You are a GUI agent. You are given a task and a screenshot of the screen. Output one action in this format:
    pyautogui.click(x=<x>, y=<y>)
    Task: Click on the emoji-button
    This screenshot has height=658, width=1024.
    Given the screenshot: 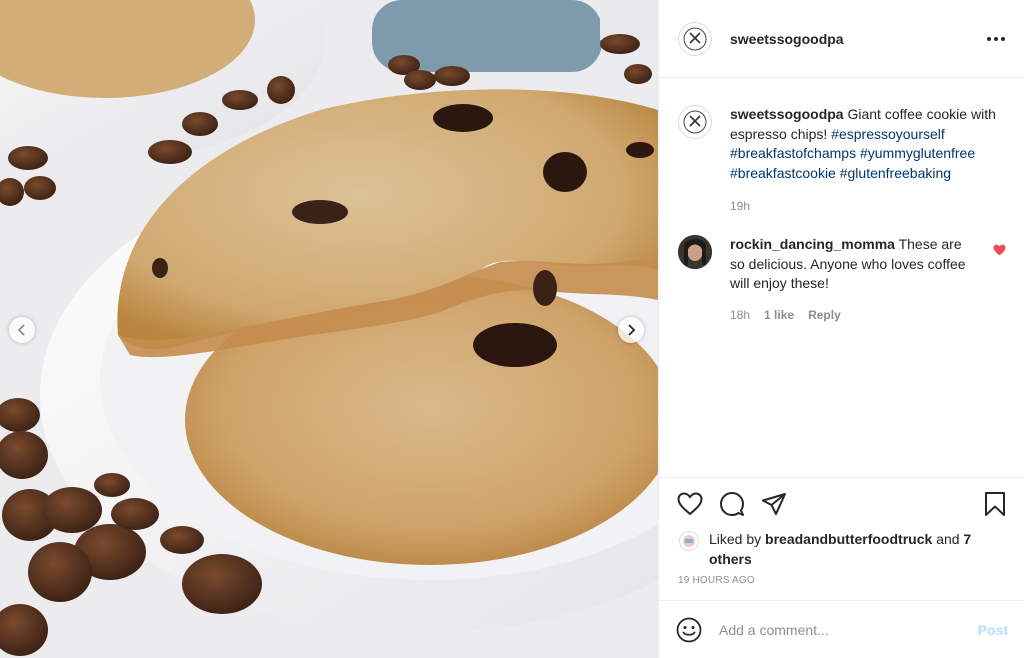 What is the action you would take?
    pyautogui.click(x=689, y=630)
    